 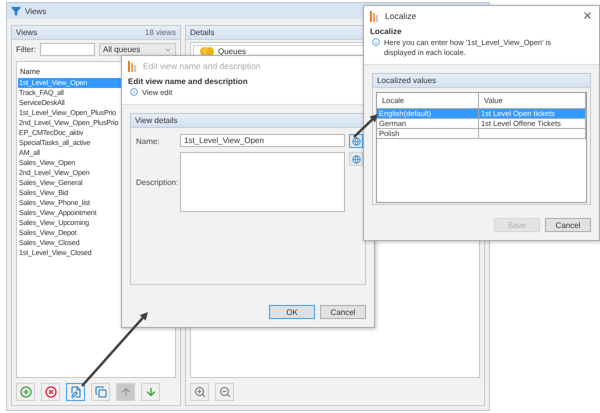 What do you see at coordinates (160, 32) in the screenshot?
I see `views-count: 18 views` at bounding box center [160, 32].